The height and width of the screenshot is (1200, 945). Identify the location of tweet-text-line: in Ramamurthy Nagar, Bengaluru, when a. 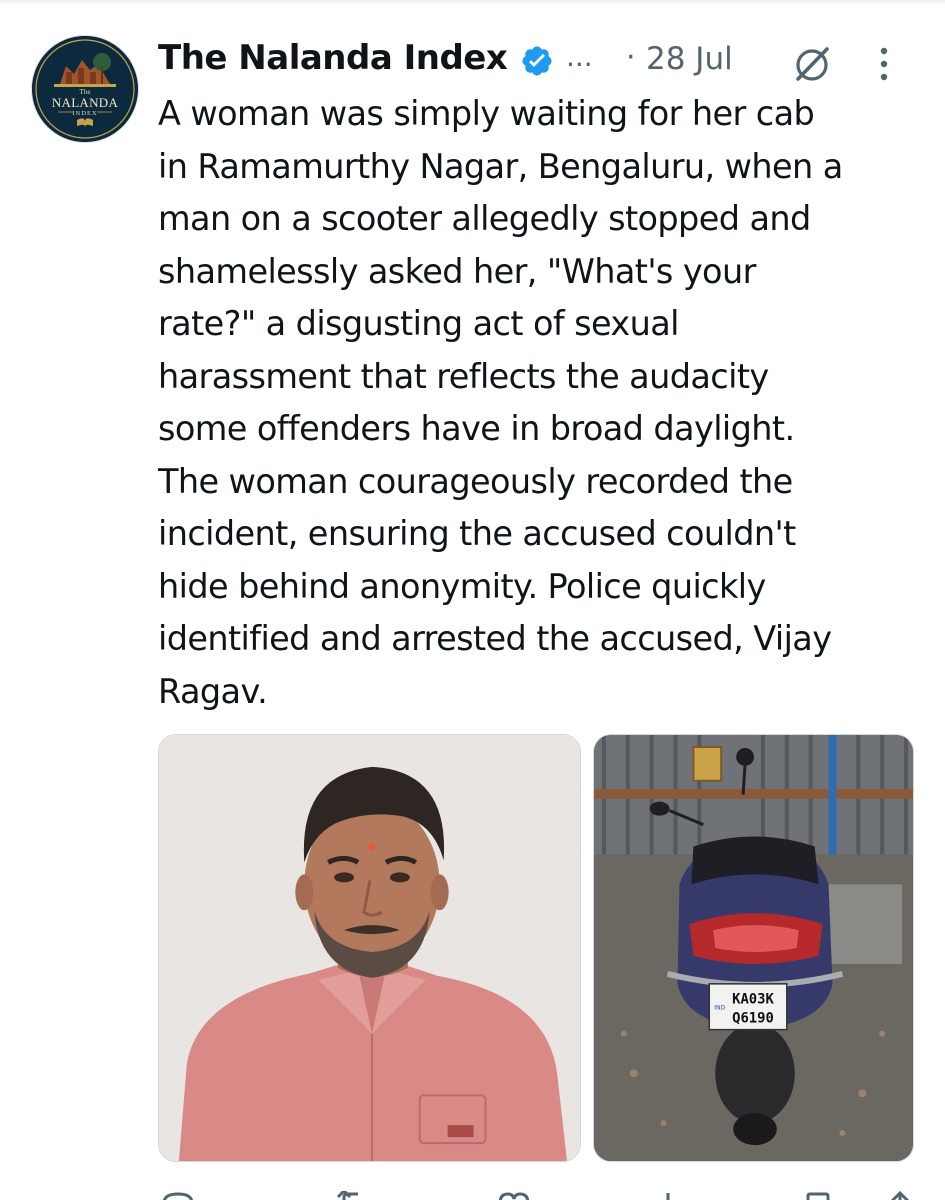
(500, 166).